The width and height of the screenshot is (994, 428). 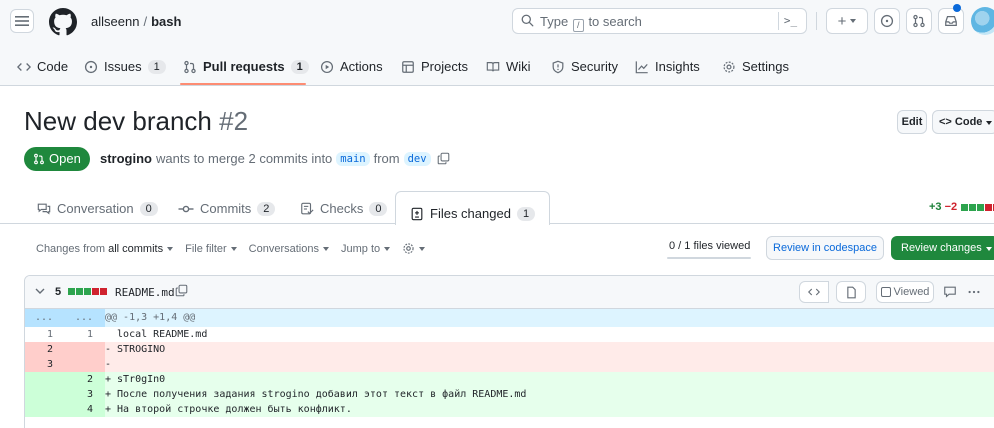 What do you see at coordinates (509, 349) in the screenshot?
I see `diff-deletion-row: 2 - STROGINO` at bounding box center [509, 349].